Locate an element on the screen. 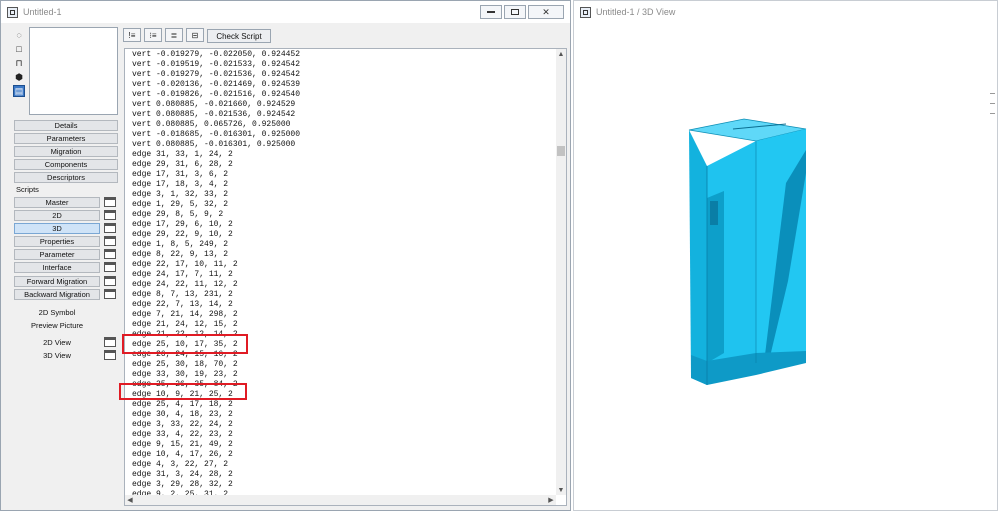 The width and height of the screenshot is (998, 512). code-line: edge 31, 33, 1, 24, 2 is located at coordinates (342, 155).